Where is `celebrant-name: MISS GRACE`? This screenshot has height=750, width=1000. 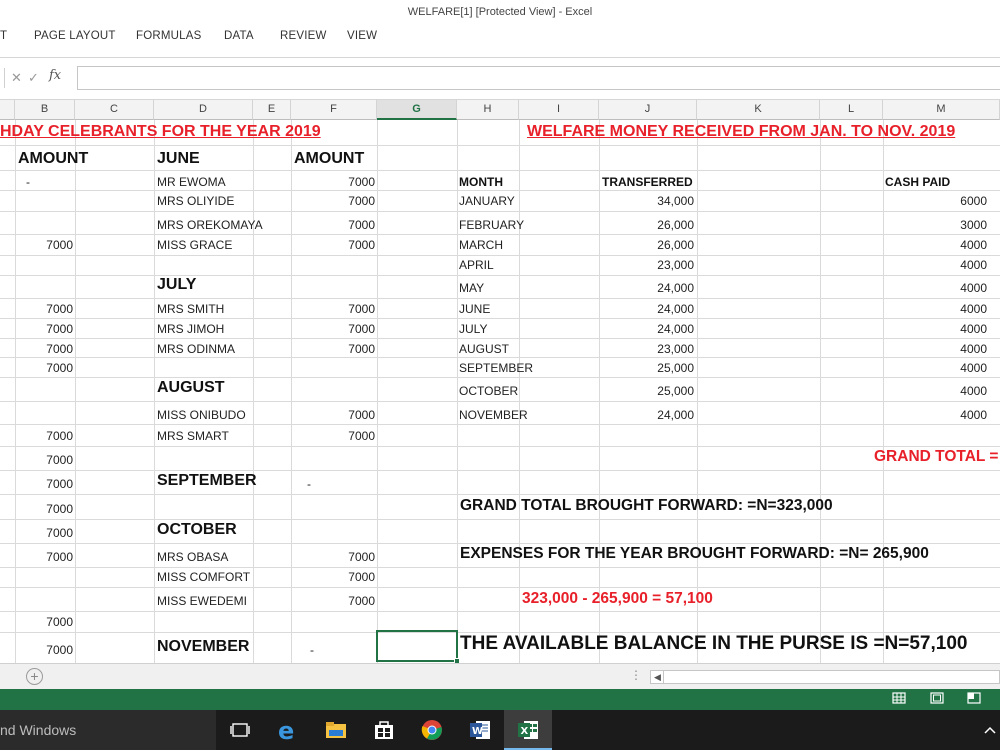
celebrant-name: MISS GRACE is located at coordinates (194, 245).